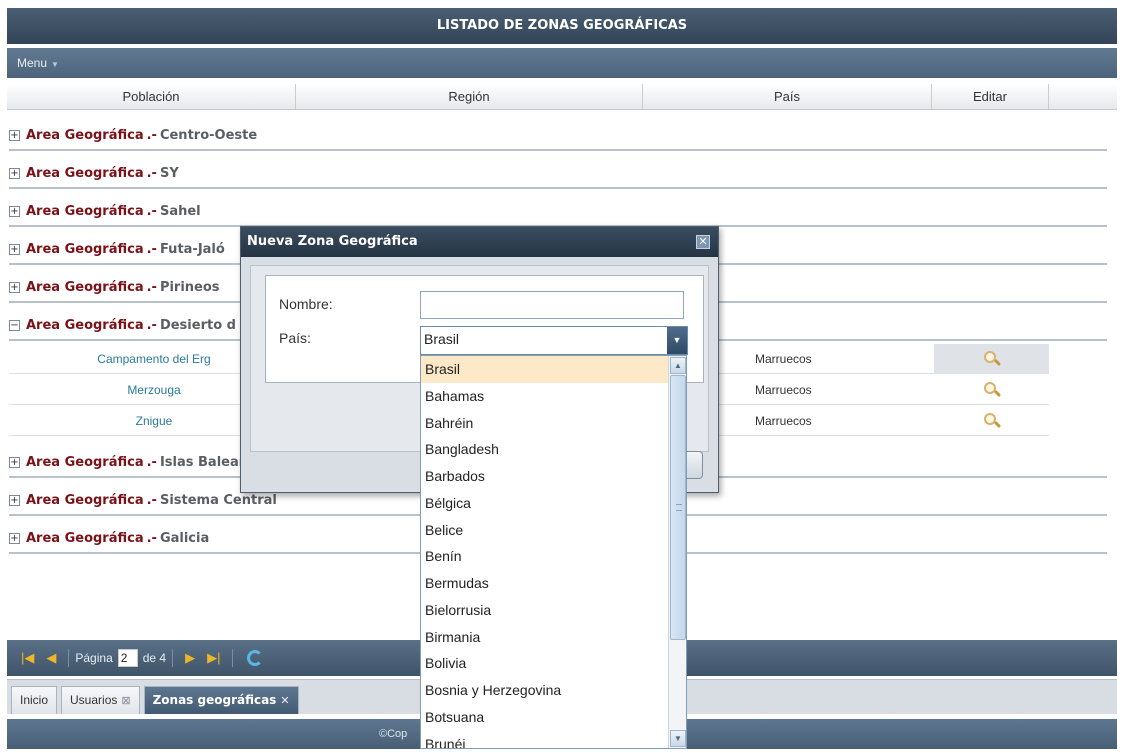  I want to click on group-name: SY, so click(169, 173).